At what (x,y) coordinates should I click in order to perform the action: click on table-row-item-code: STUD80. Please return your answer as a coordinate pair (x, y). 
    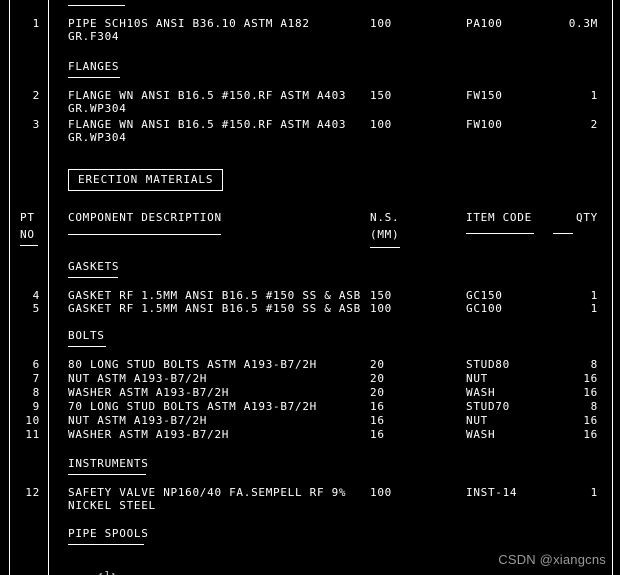
    Looking at the image, I should click on (488, 364).